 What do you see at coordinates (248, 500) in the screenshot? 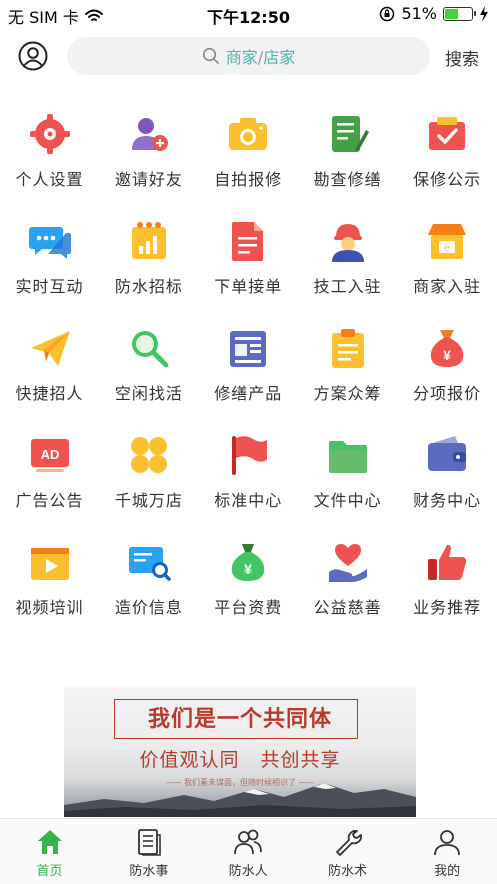
I see `grid-item-label: 标准中心` at bounding box center [248, 500].